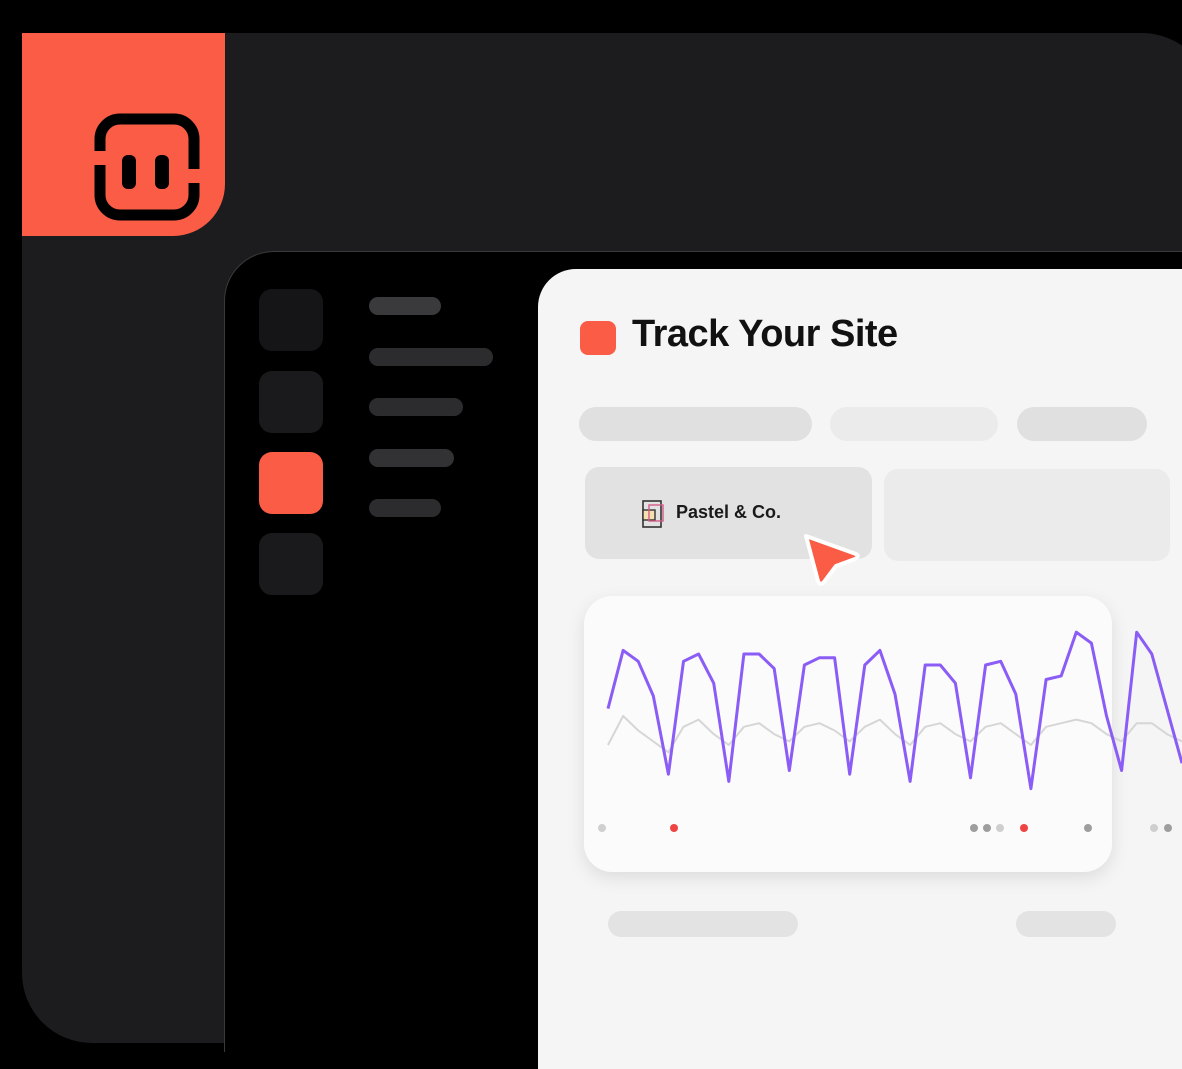  Describe the element at coordinates (894, 710) in the screenshot. I see `series-line-primary` at that location.